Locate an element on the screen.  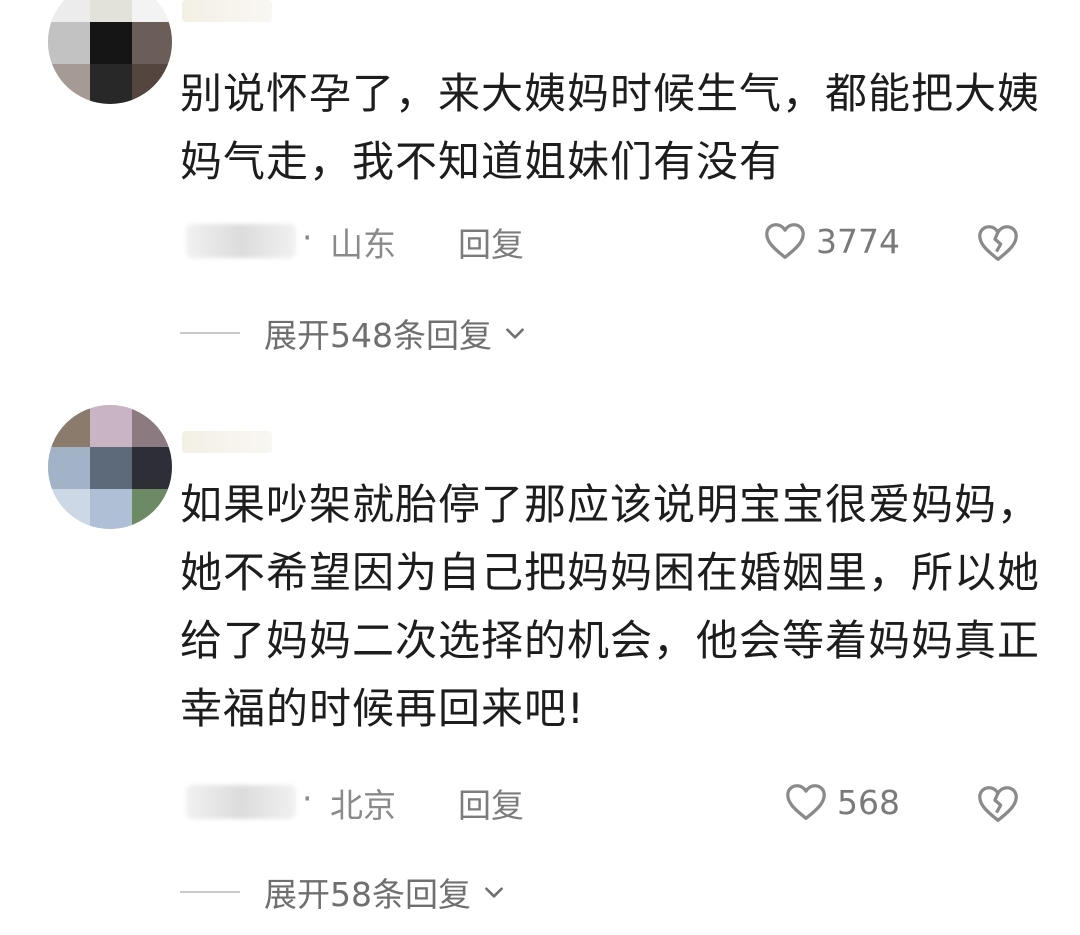
expand-replies-label: 展开548条回复 is located at coordinates (378, 335).